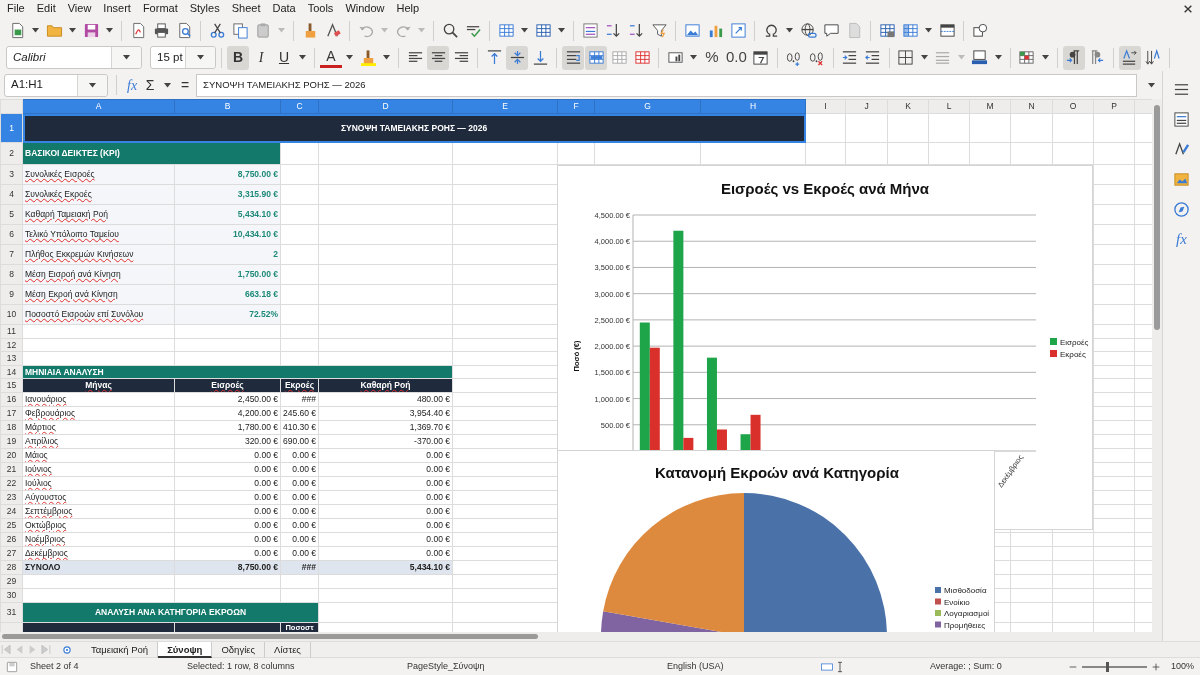 This screenshot has width=1200, height=675. Describe the element at coordinates (753, 106) in the screenshot. I see `column-header: H` at that location.